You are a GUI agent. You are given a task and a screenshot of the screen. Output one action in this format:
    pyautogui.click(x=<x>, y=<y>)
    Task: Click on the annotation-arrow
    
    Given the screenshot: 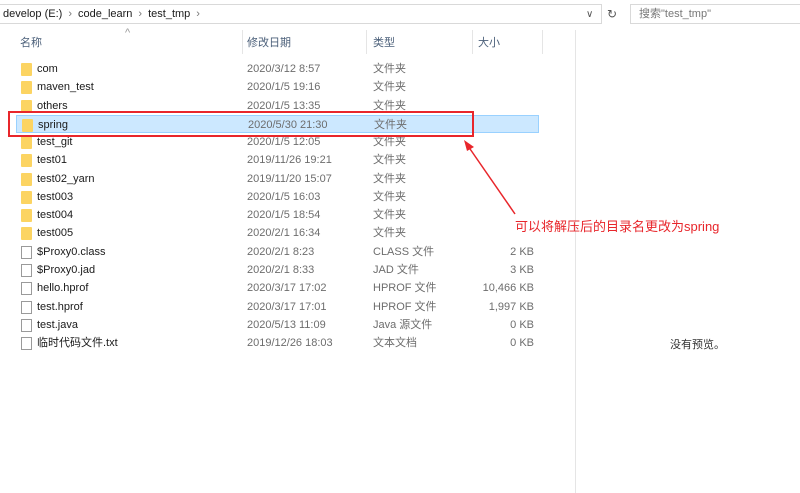 What is the action you would take?
    pyautogui.click(x=490, y=177)
    